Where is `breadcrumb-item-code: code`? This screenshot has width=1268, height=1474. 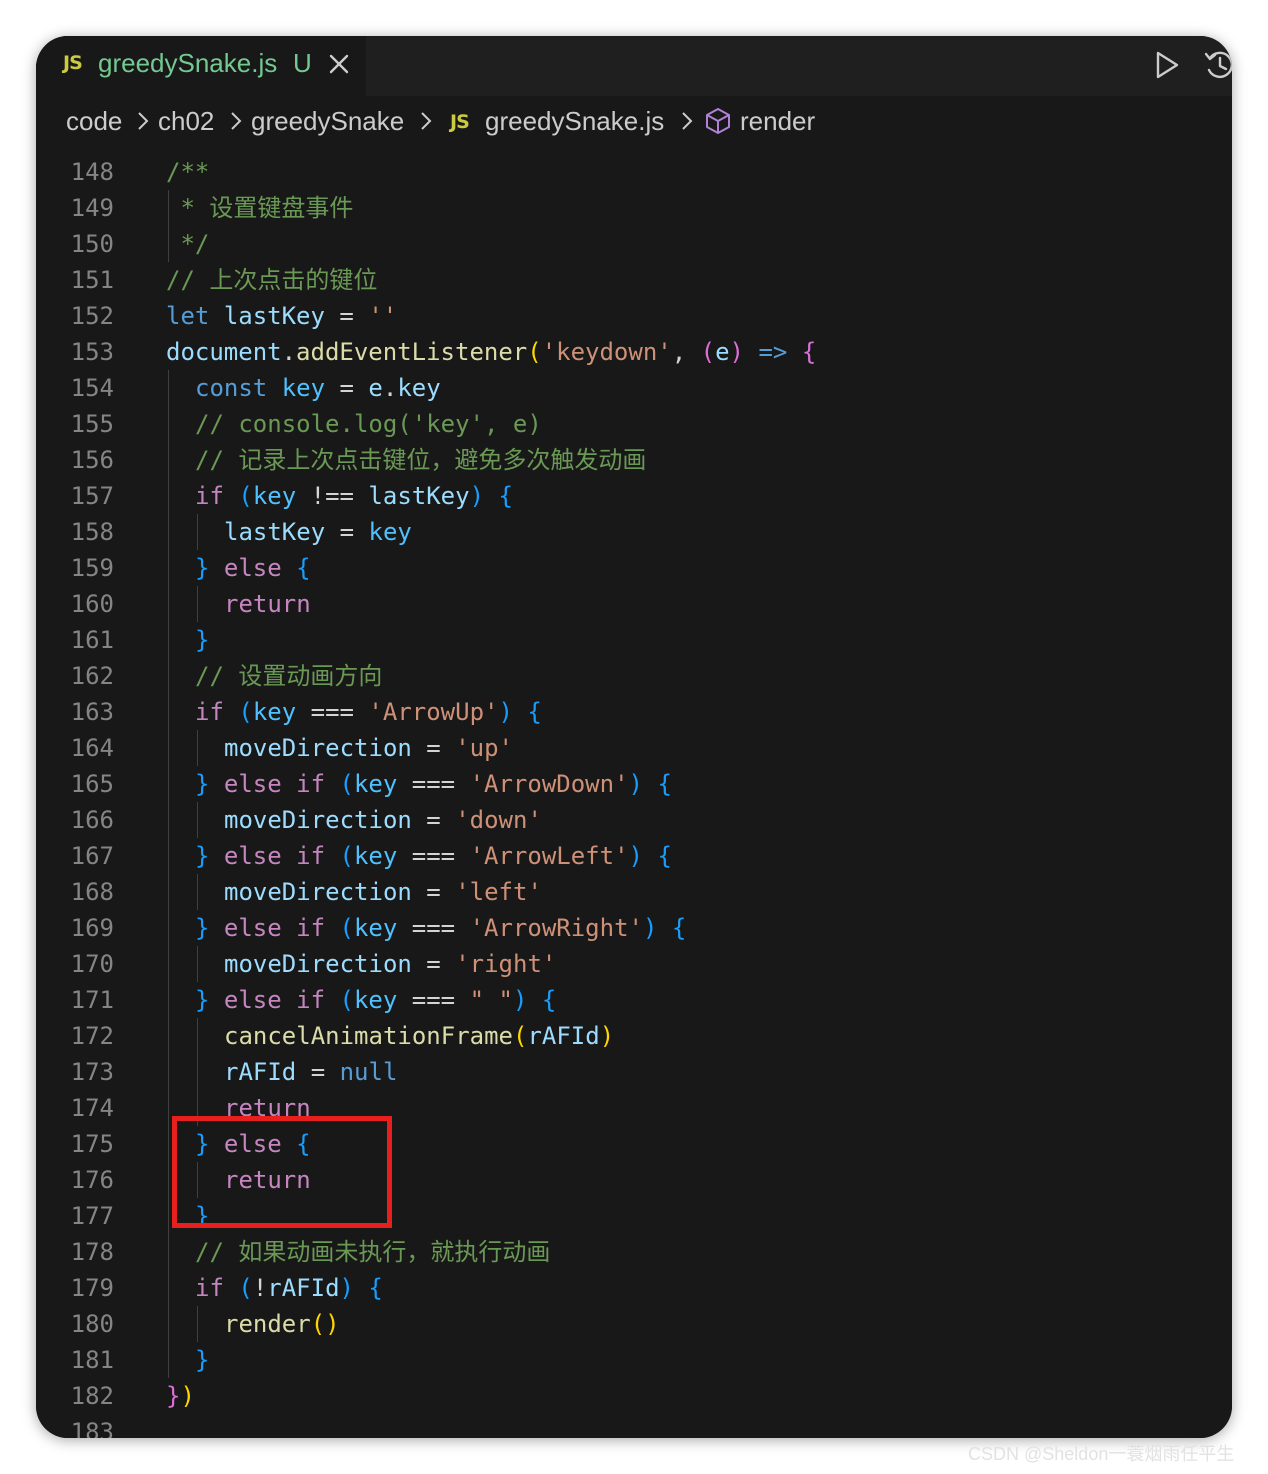 breadcrumb-item-code: code is located at coordinates (94, 121).